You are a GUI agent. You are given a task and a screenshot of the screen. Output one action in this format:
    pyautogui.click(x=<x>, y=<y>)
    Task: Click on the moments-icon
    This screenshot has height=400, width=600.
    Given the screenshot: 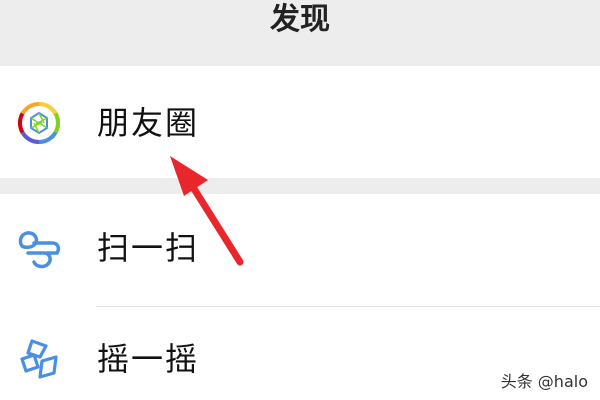 What is the action you would take?
    pyautogui.click(x=39, y=123)
    